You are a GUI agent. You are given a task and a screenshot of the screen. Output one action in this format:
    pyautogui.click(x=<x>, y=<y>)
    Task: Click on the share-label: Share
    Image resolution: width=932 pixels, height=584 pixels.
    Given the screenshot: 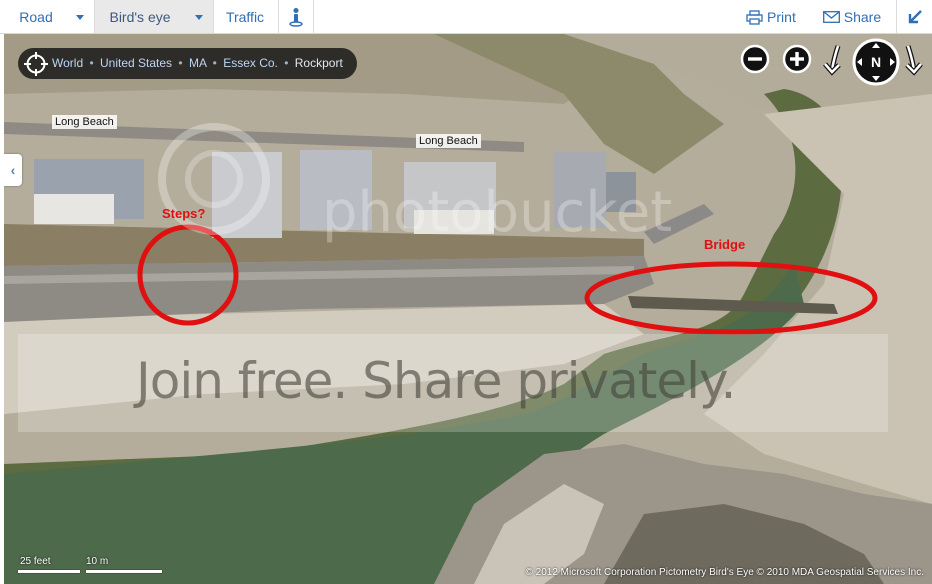 What is the action you would take?
    pyautogui.click(x=862, y=16)
    